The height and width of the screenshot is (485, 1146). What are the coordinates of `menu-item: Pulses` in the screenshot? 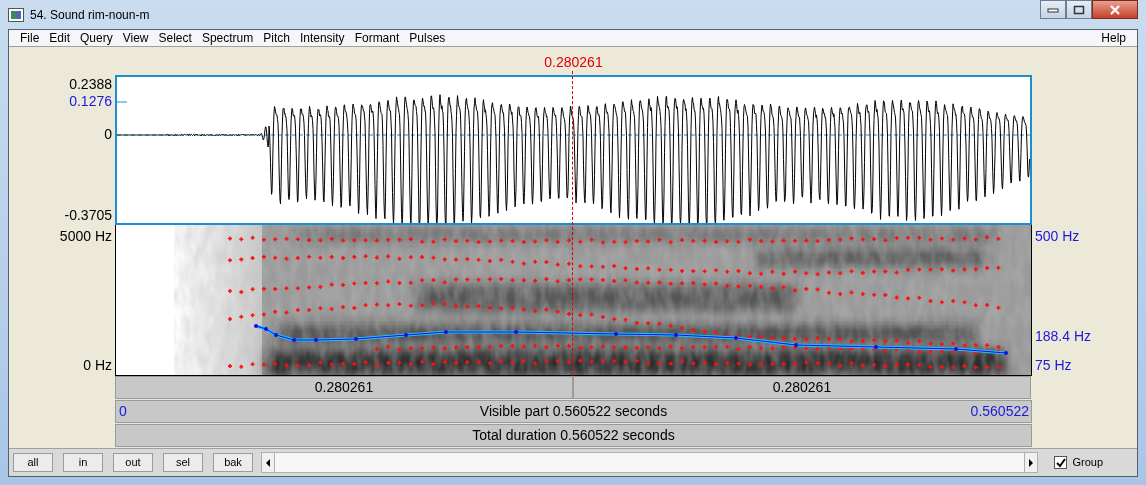 It's located at (427, 38).